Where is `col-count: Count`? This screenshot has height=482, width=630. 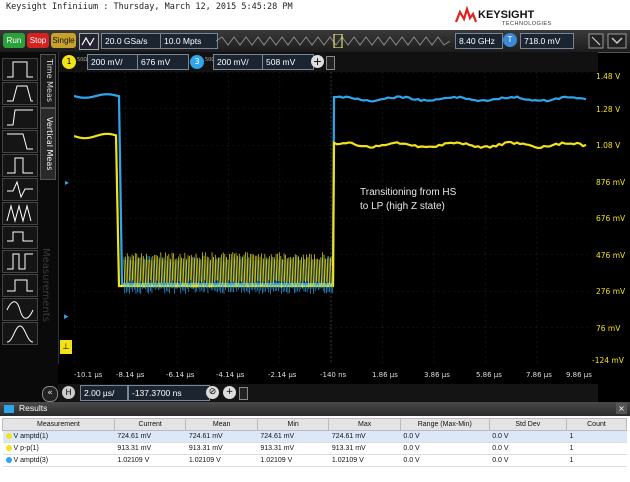
col-count: Count is located at coordinates (596, 425).